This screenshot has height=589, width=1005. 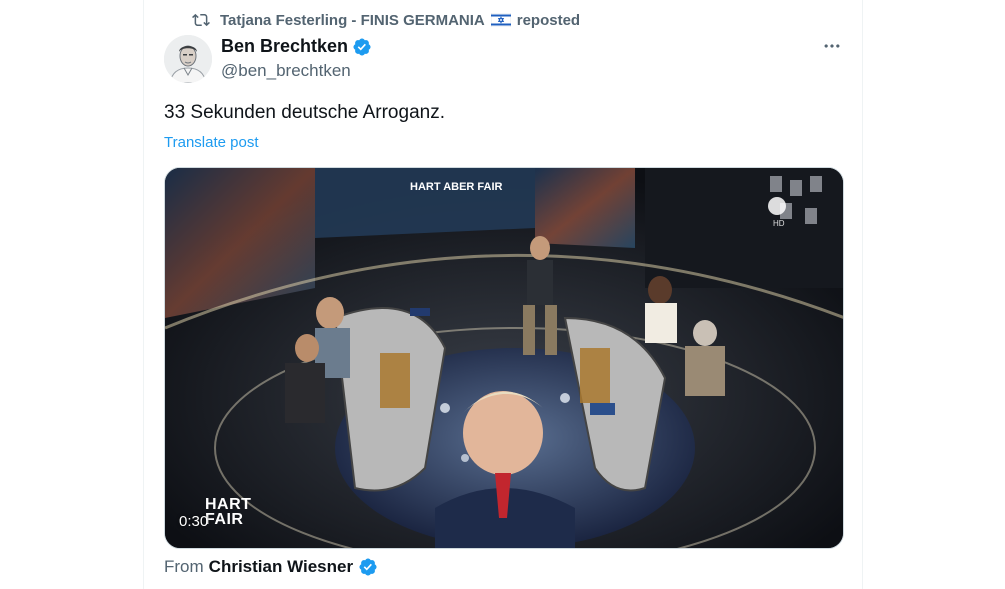 I want to click on studio-logo: HART ABER FAIR, so click(x=456, y=187).